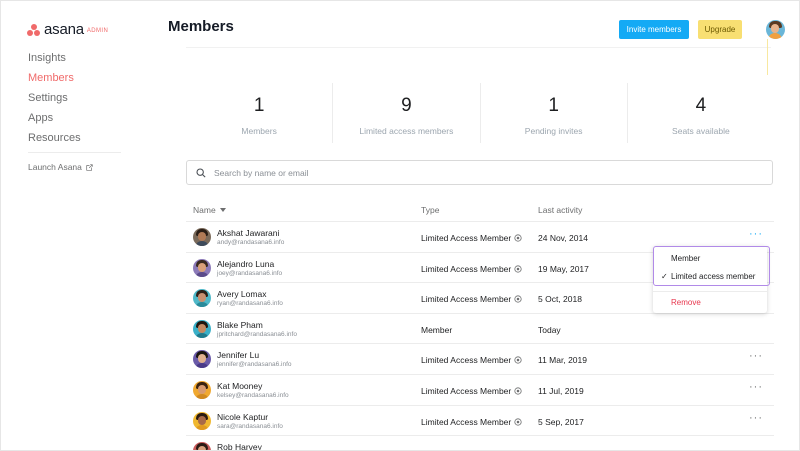 The image size is (800, 451). What do you see at coordinates (240, 324) in the screenshot?
I see `member-name: Blake Pham` at bounding box center [240, 324].